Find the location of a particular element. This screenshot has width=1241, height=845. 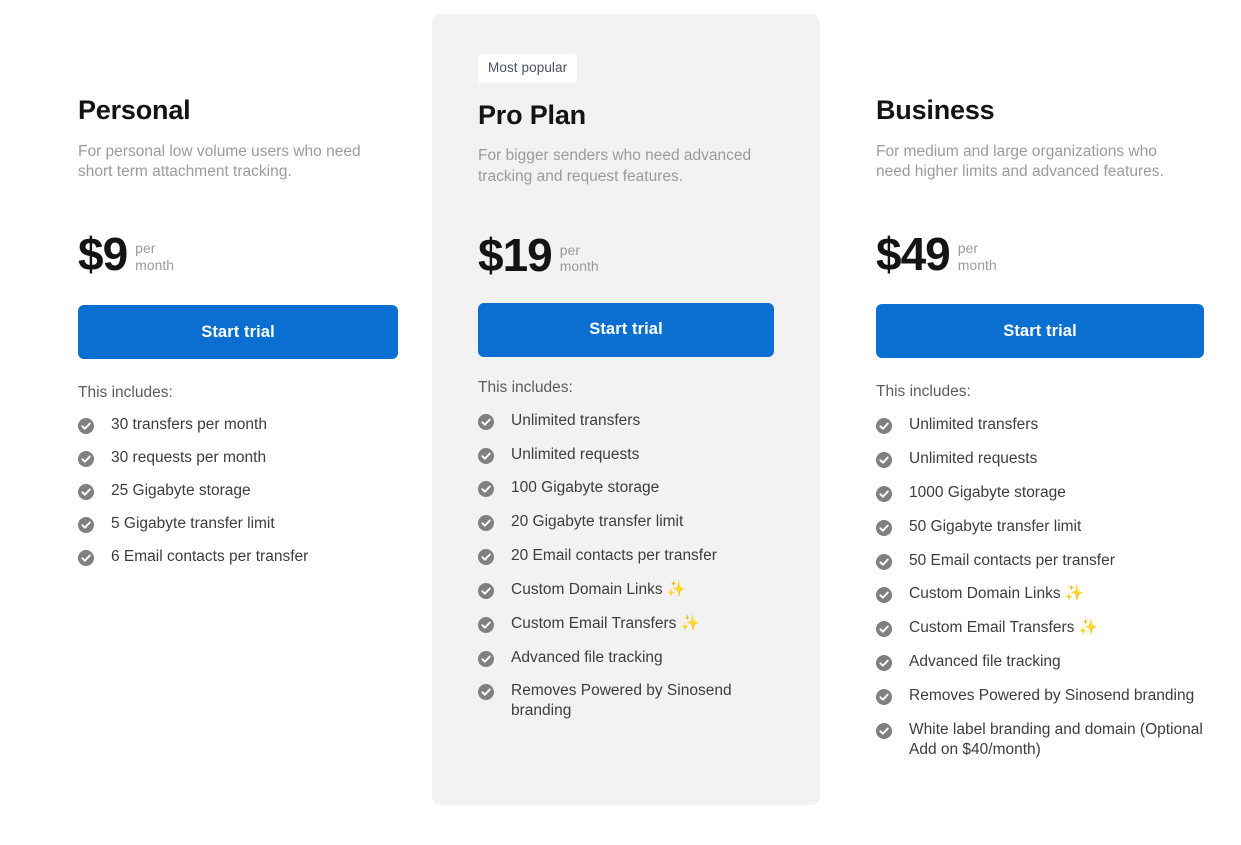

feature-item: 6 Email contacts per transfer is located at coordinates (238, 557).